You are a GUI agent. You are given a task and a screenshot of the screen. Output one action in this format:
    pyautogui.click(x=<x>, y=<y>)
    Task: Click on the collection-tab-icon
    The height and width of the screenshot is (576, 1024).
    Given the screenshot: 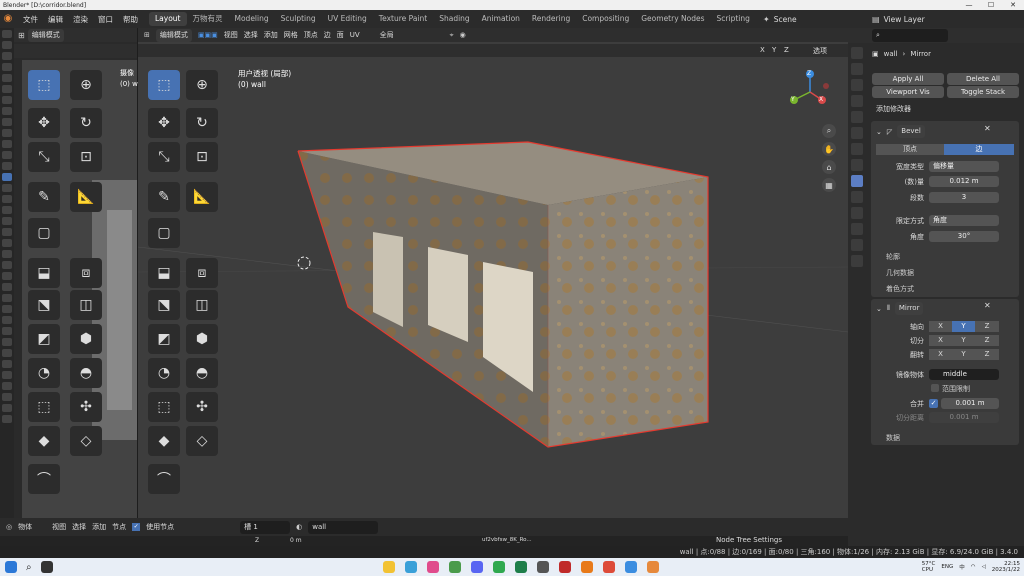 What is the action you would take?
    pyautogui.click(x=857, y=149)
    